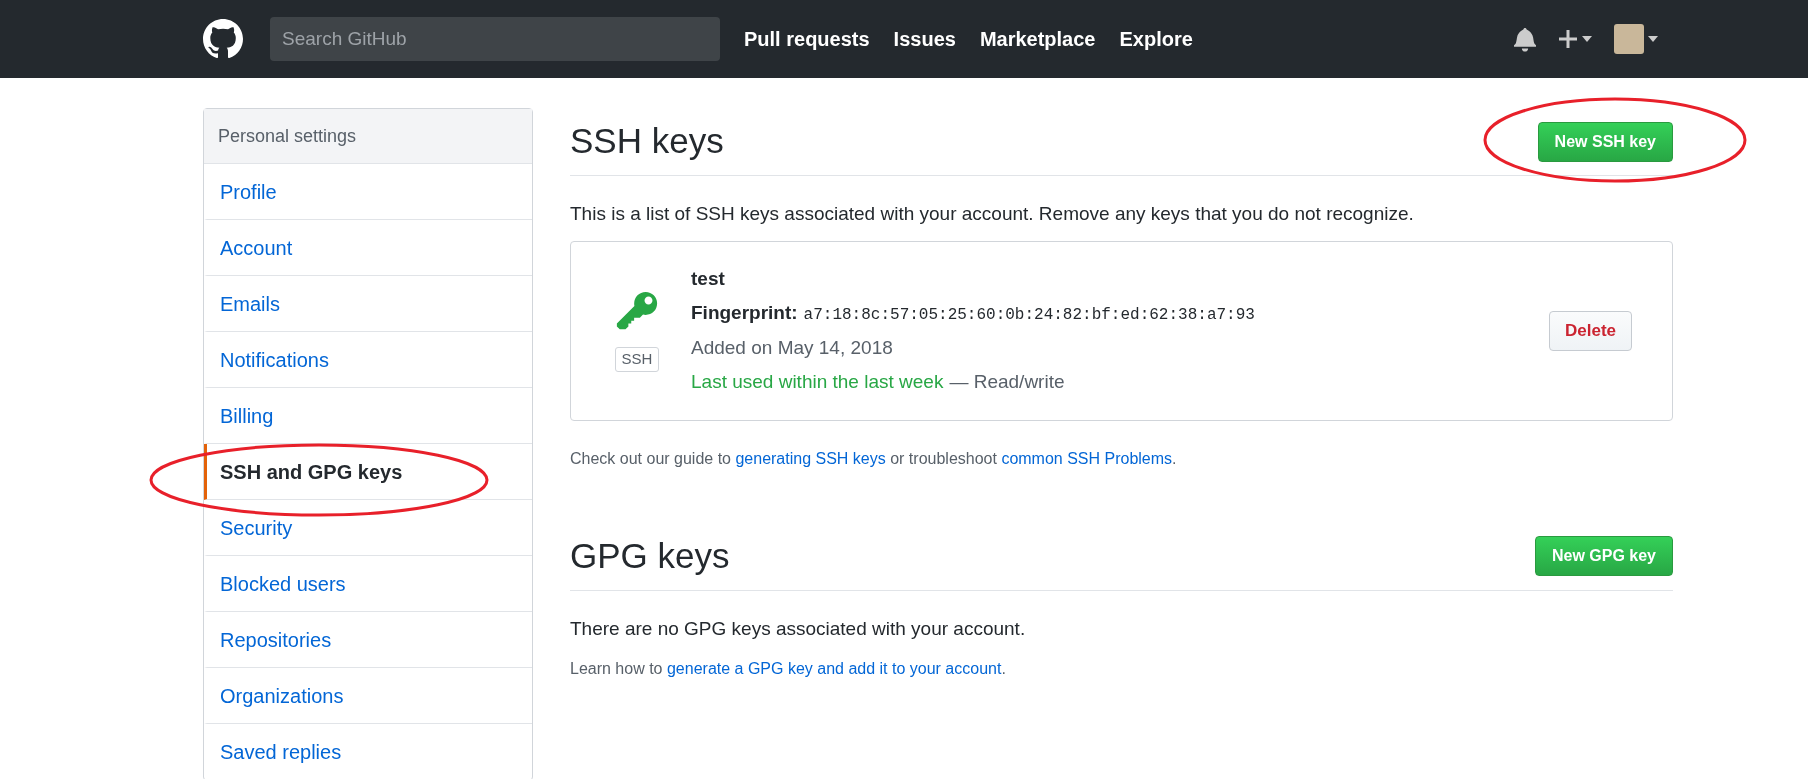  I want to click on nav-link: Marketplace, so click(1037, 39).